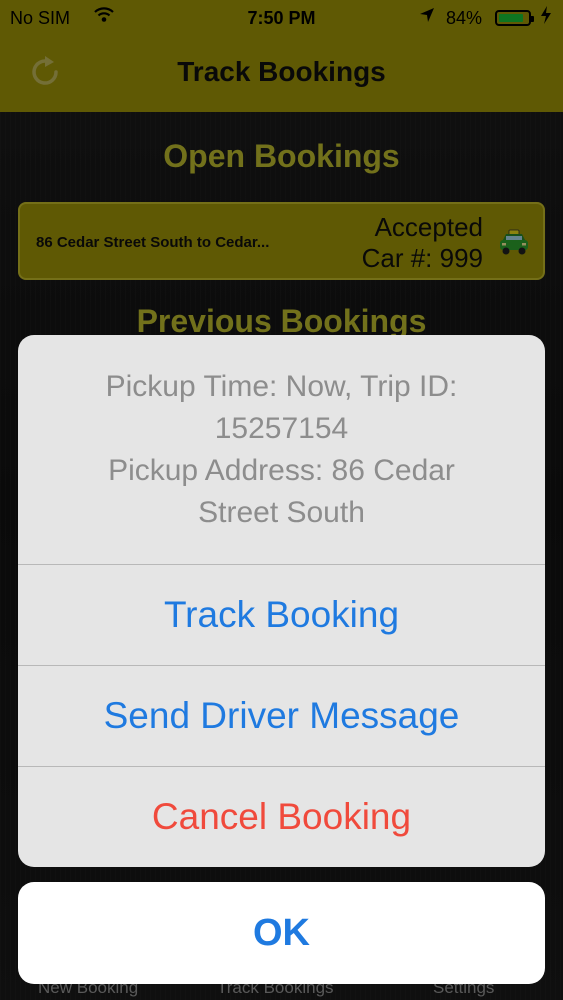 The width and height of the screenshot is (563, 1000). Describe the element at coordinates (281, 715) in the screenshot. I see `send-driver-message-button: Send Driver Message` at that location.